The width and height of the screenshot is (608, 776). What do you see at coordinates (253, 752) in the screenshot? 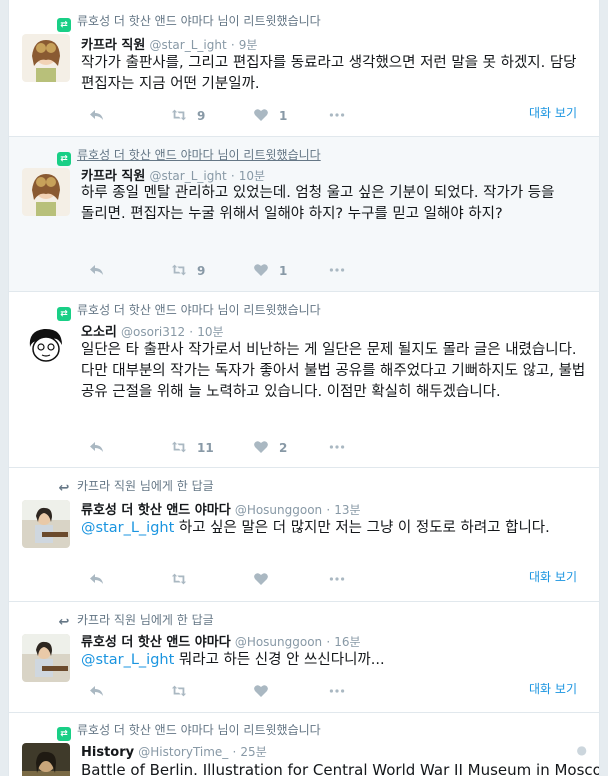
I see `tweet-timestamp: 25분` at bounding box center [253, 752].